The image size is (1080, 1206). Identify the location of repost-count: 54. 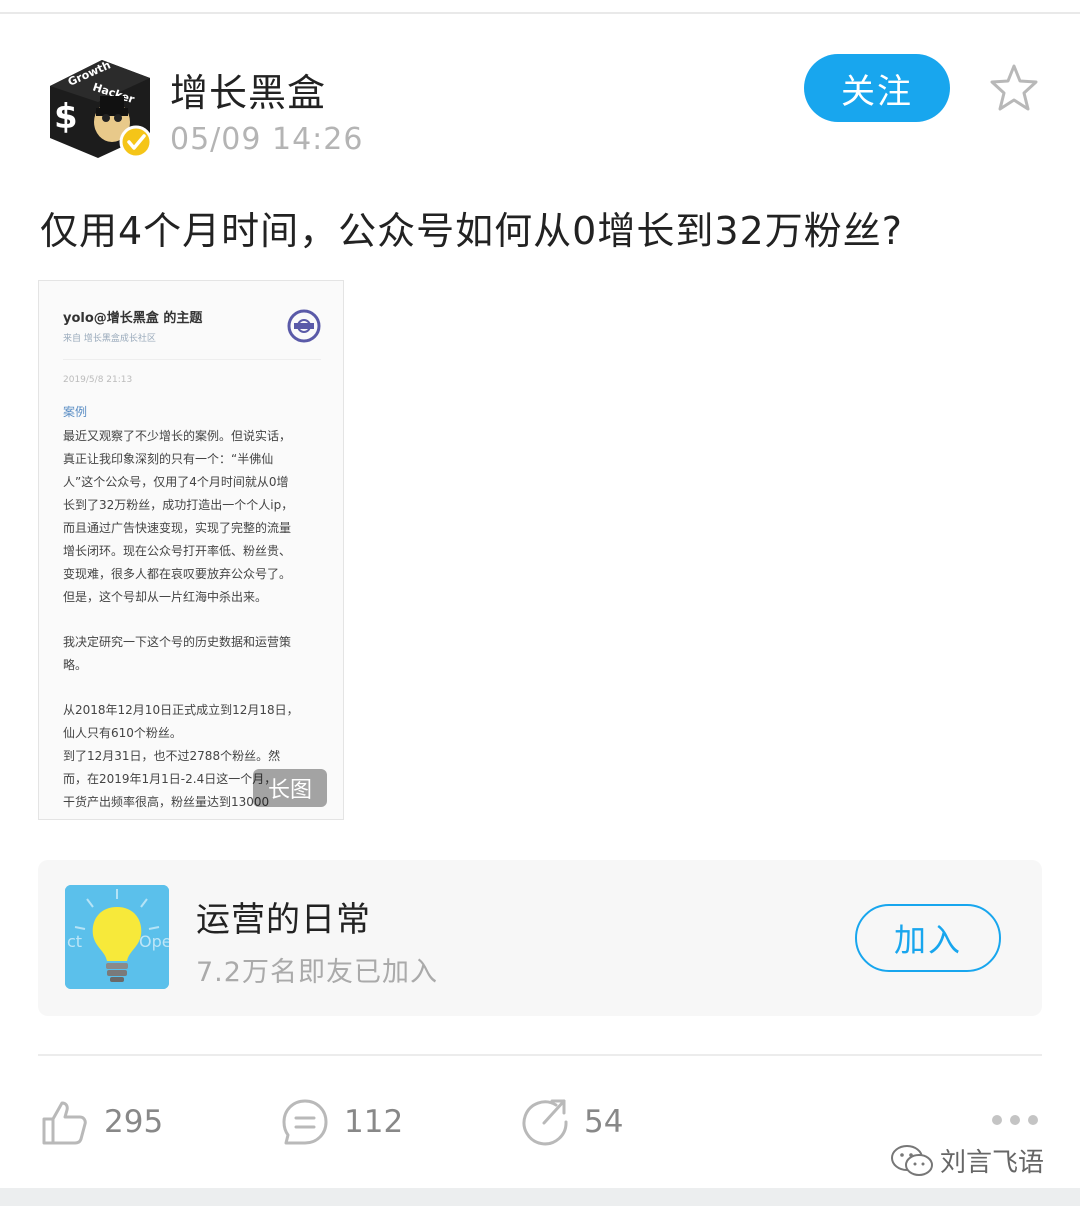
(604, 1122).